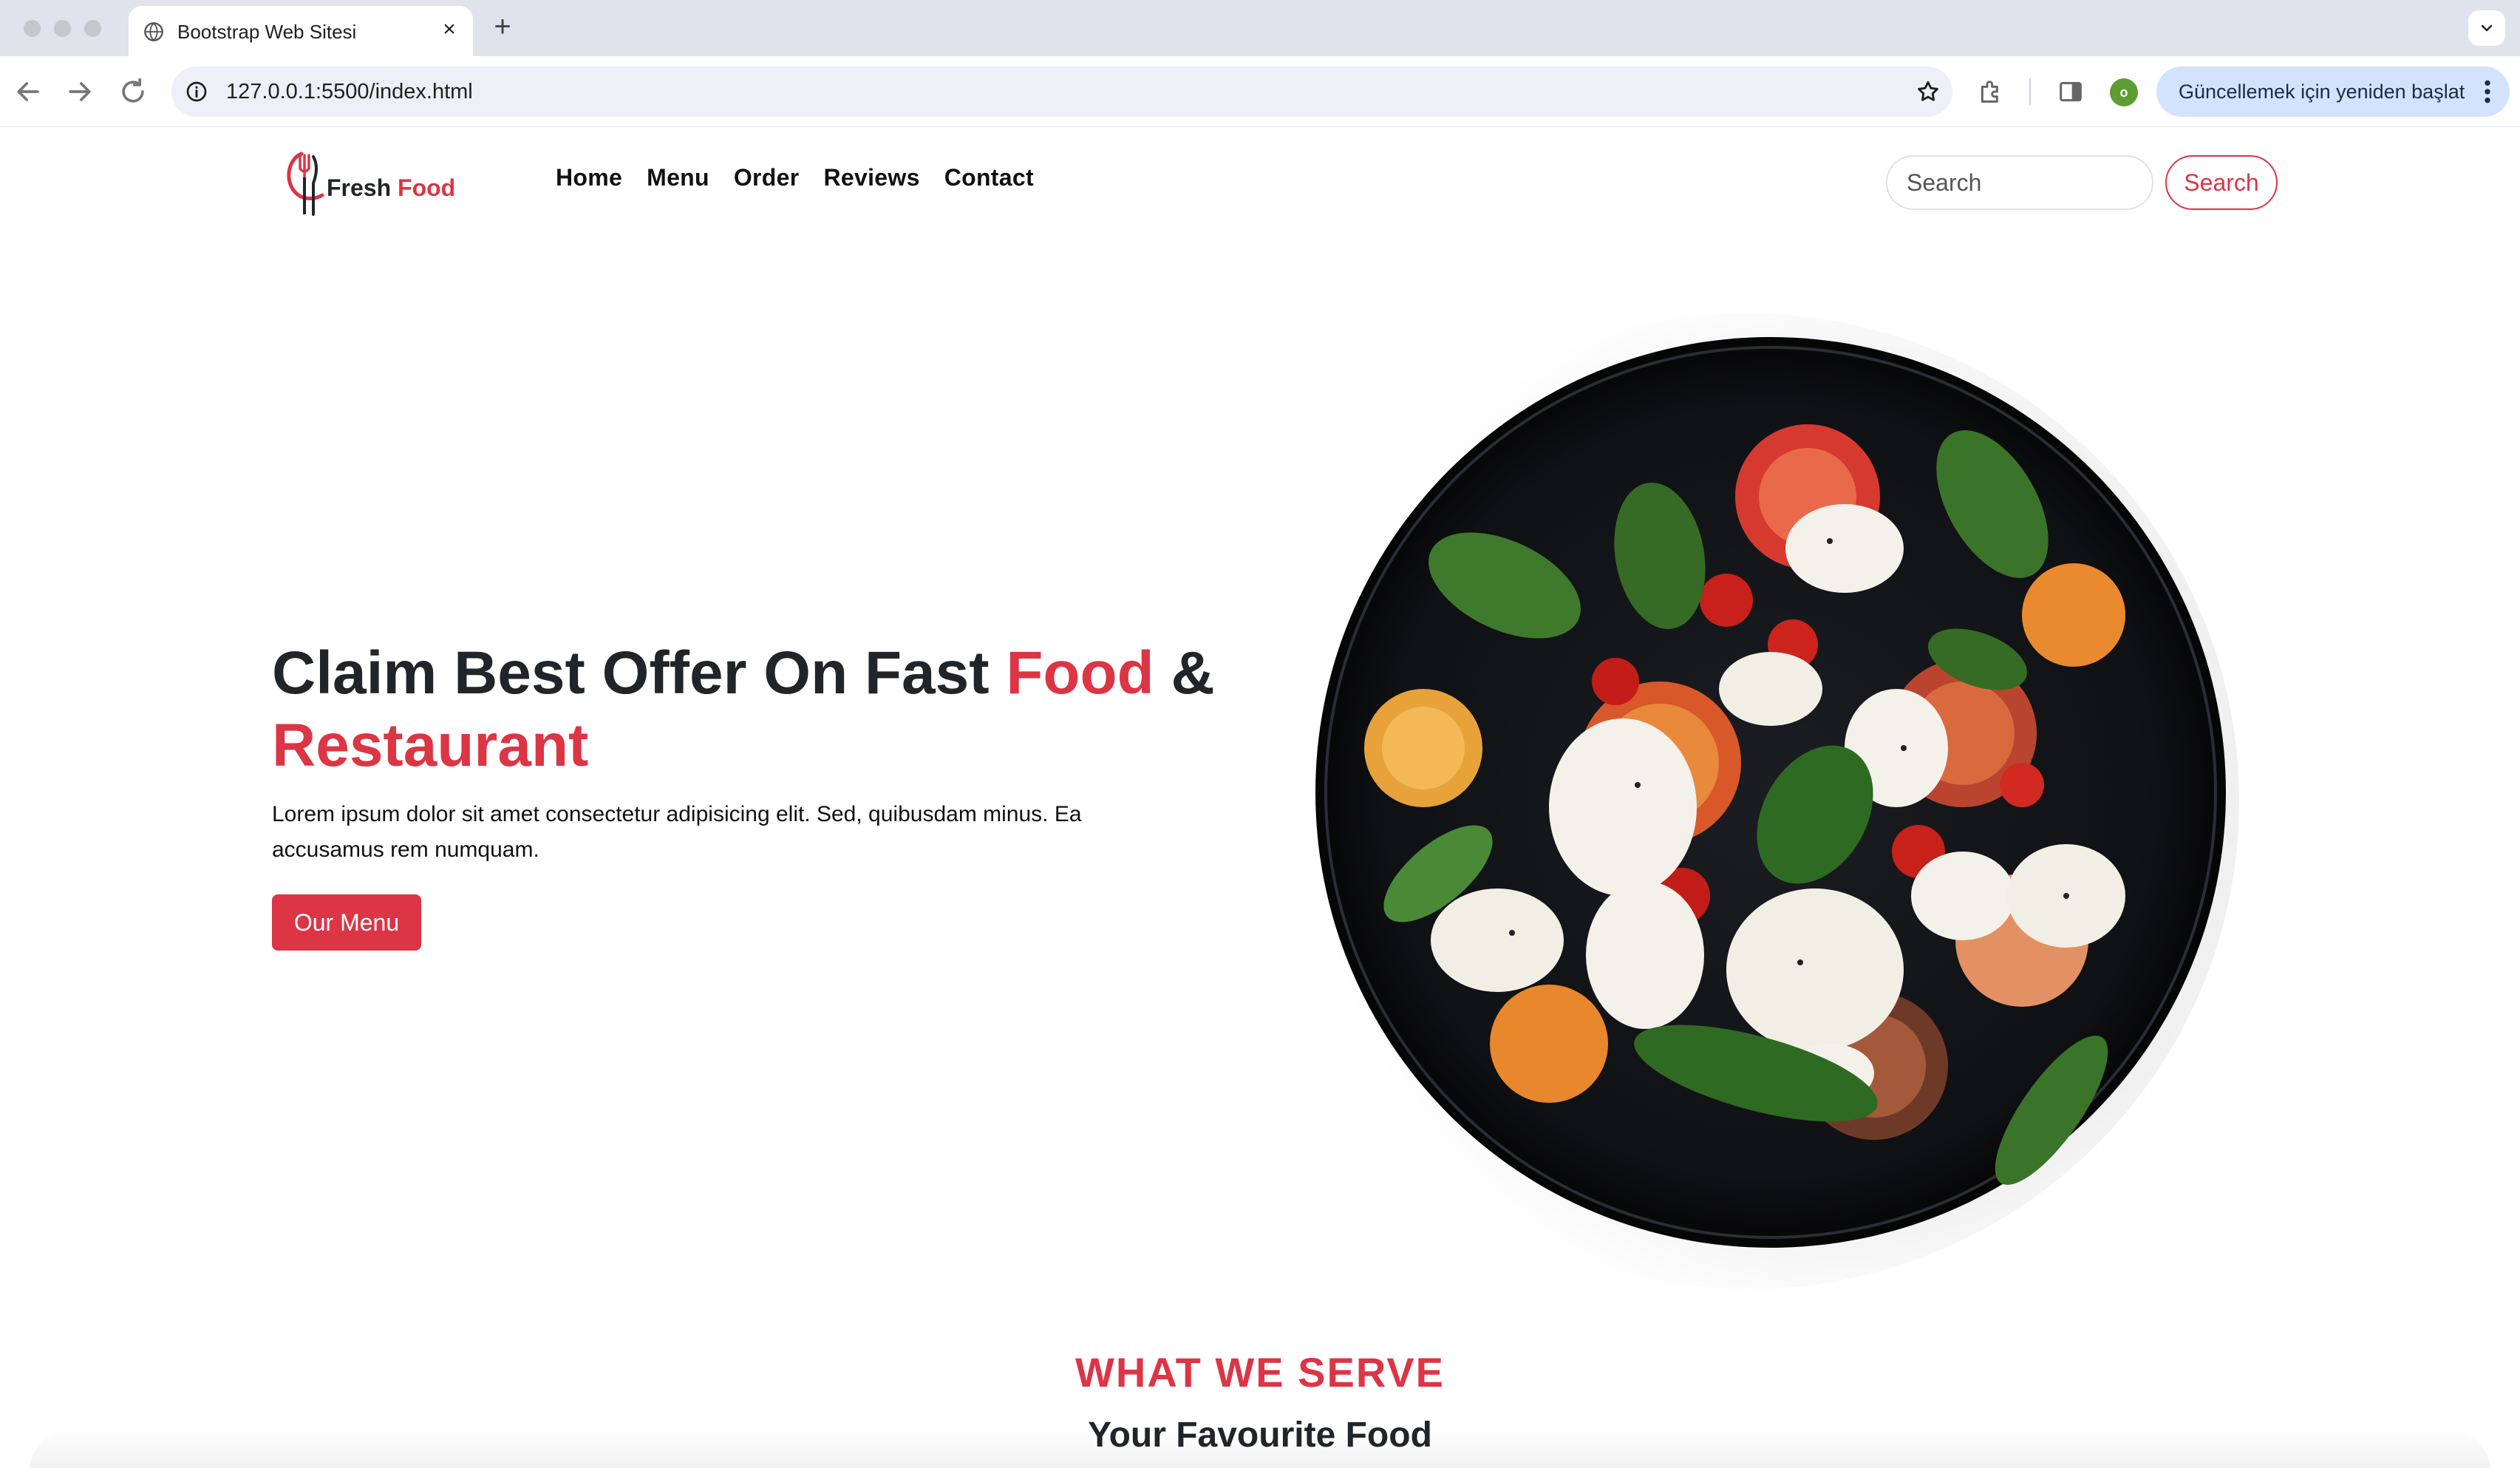 The height and width of the screenshot is (1468, 2520). Describe the element at coordinates (153, 31) in the screenshot. I see `globe-icon` at that location.